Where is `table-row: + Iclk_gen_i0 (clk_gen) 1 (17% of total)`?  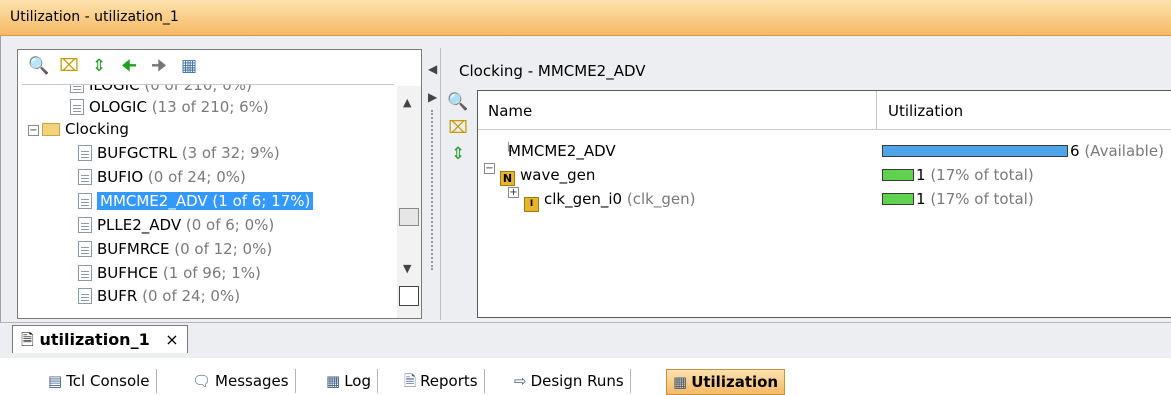 table-row: + Iclk_gen_i0 (clk_gen) 1 (17% of total) is located at coordinates (824, 199).